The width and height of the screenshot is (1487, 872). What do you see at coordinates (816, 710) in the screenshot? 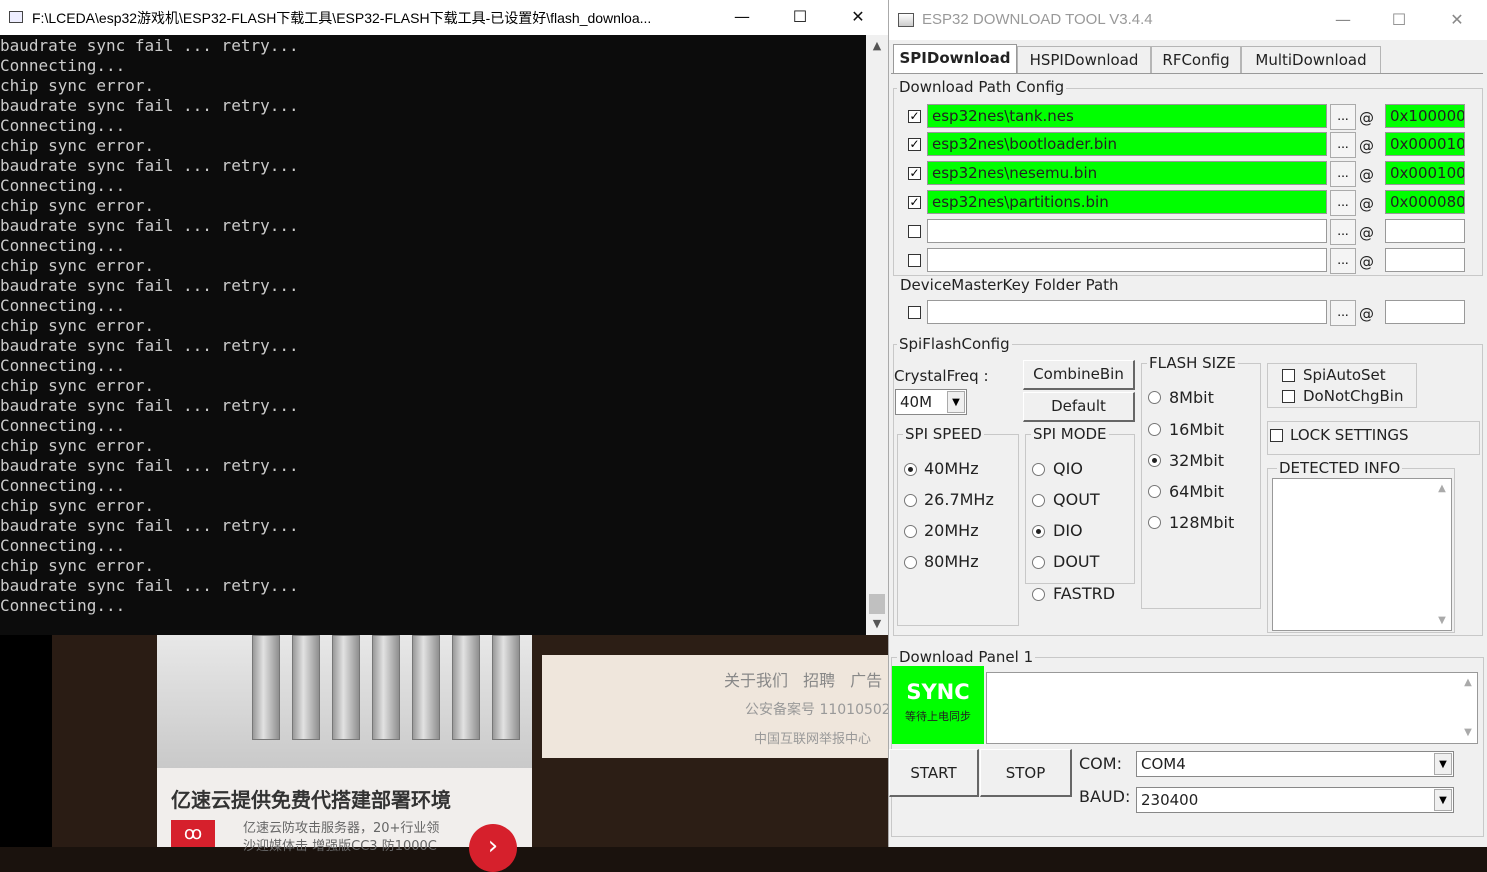
I see `footer-record-number: 公安备案号 11010502` at bounding box center [816, 710].